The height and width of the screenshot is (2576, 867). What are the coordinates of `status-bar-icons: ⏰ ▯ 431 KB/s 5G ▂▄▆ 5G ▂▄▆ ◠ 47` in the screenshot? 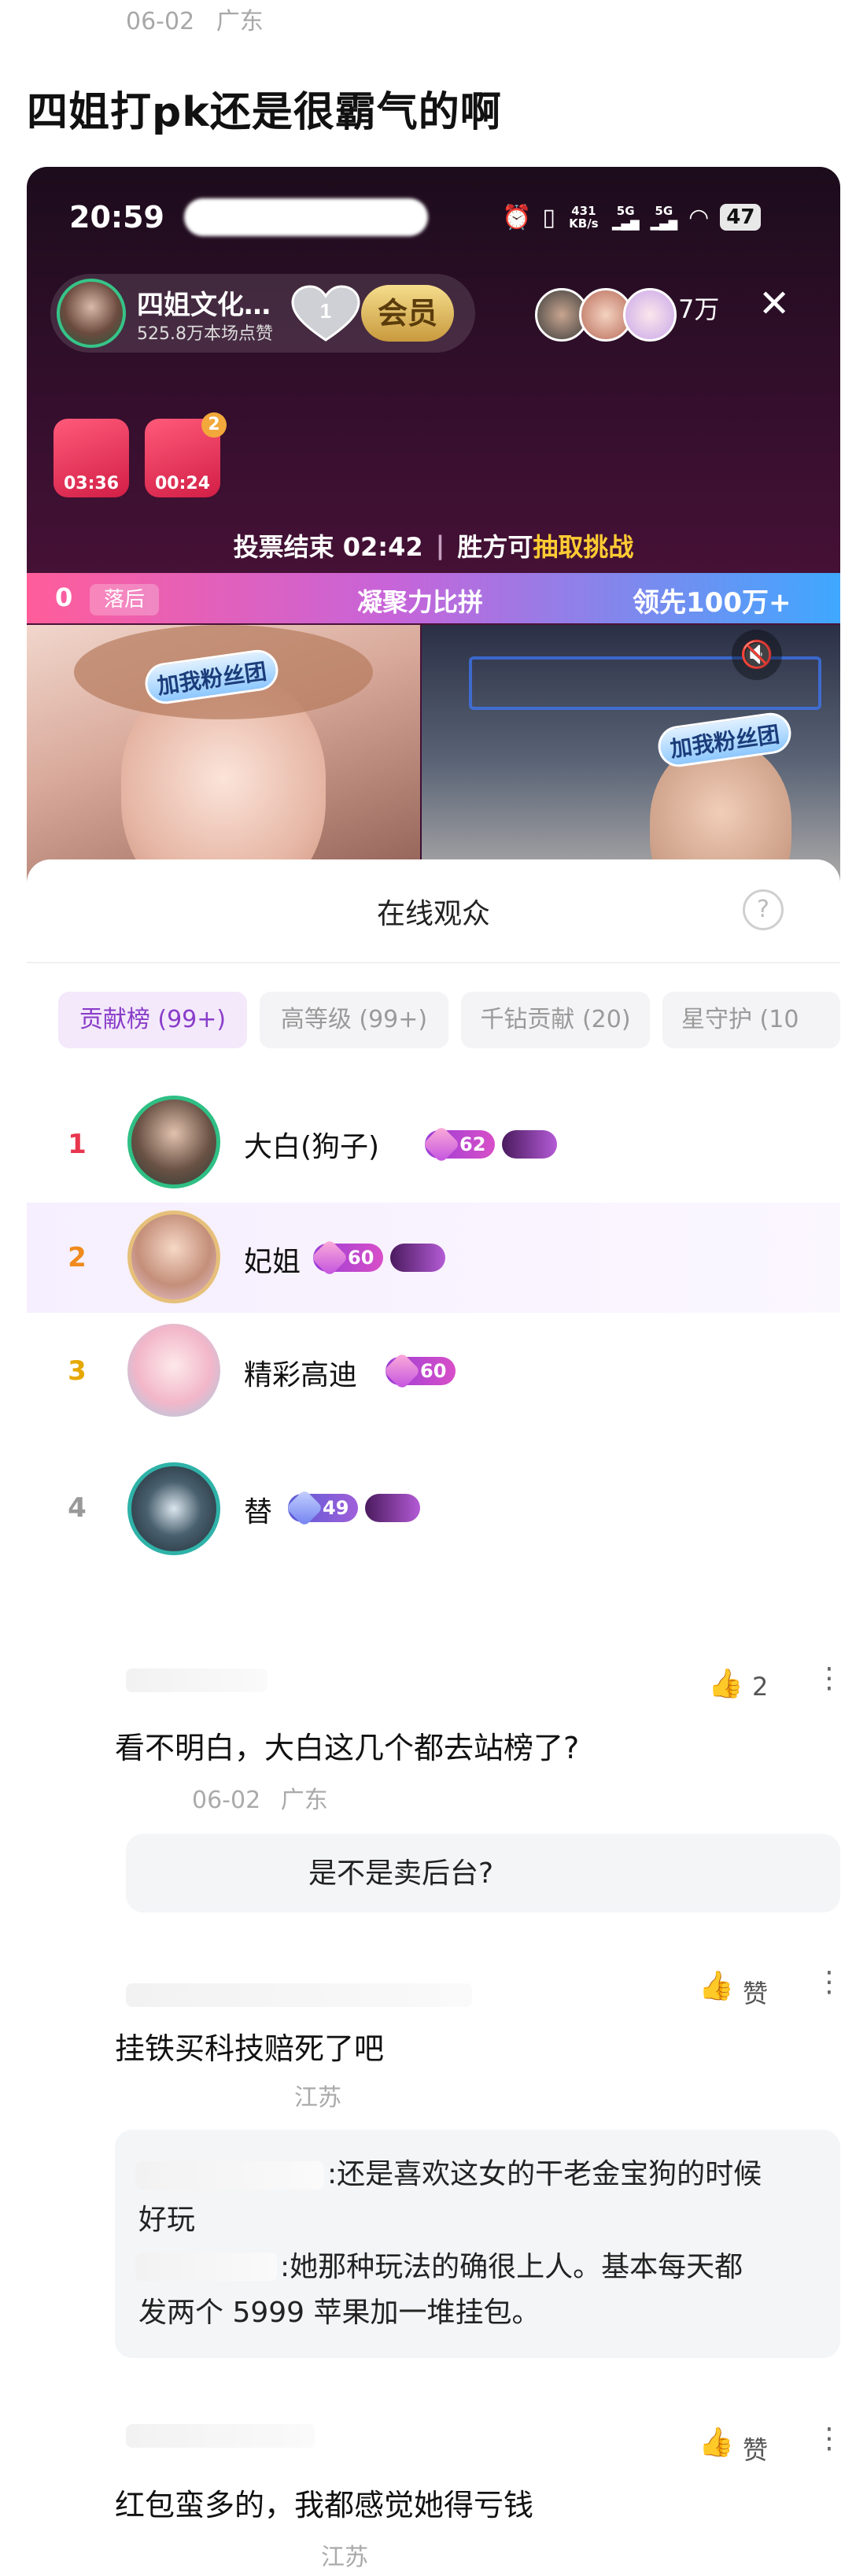 It's located at (632, 217).